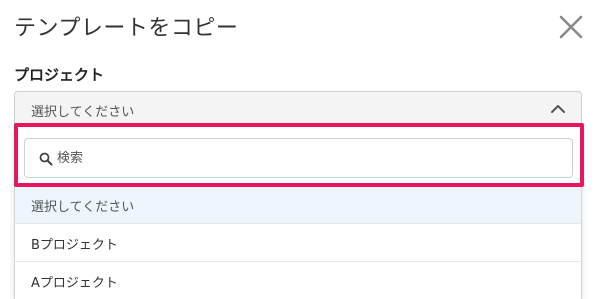 The width and height of the screenshot is (598, 299). I want to click on search-icon, so click(46, 159).